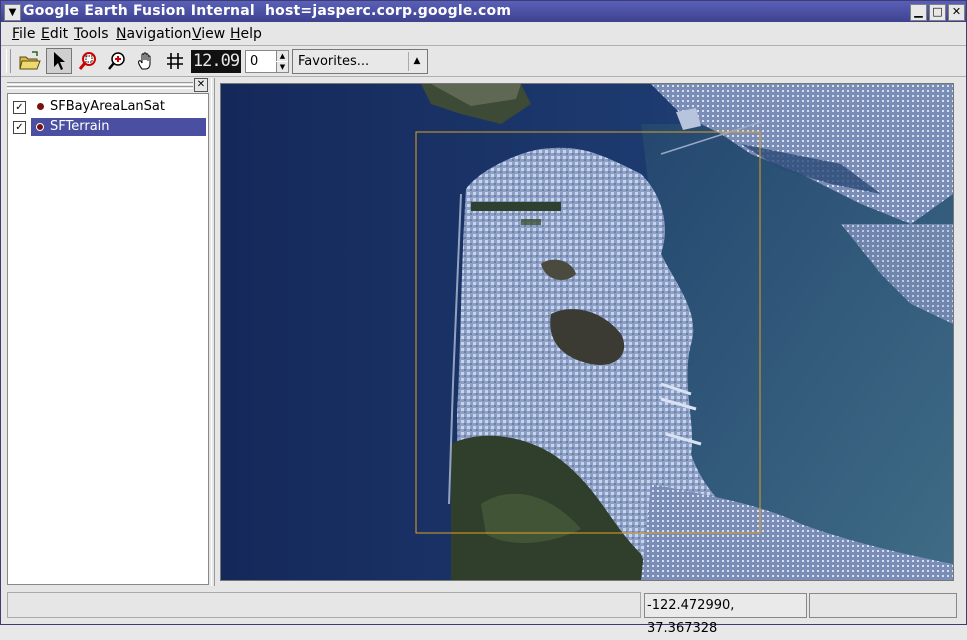  I want to click on favorites-dropdown: Favorites... ▲, so click(360, 61).